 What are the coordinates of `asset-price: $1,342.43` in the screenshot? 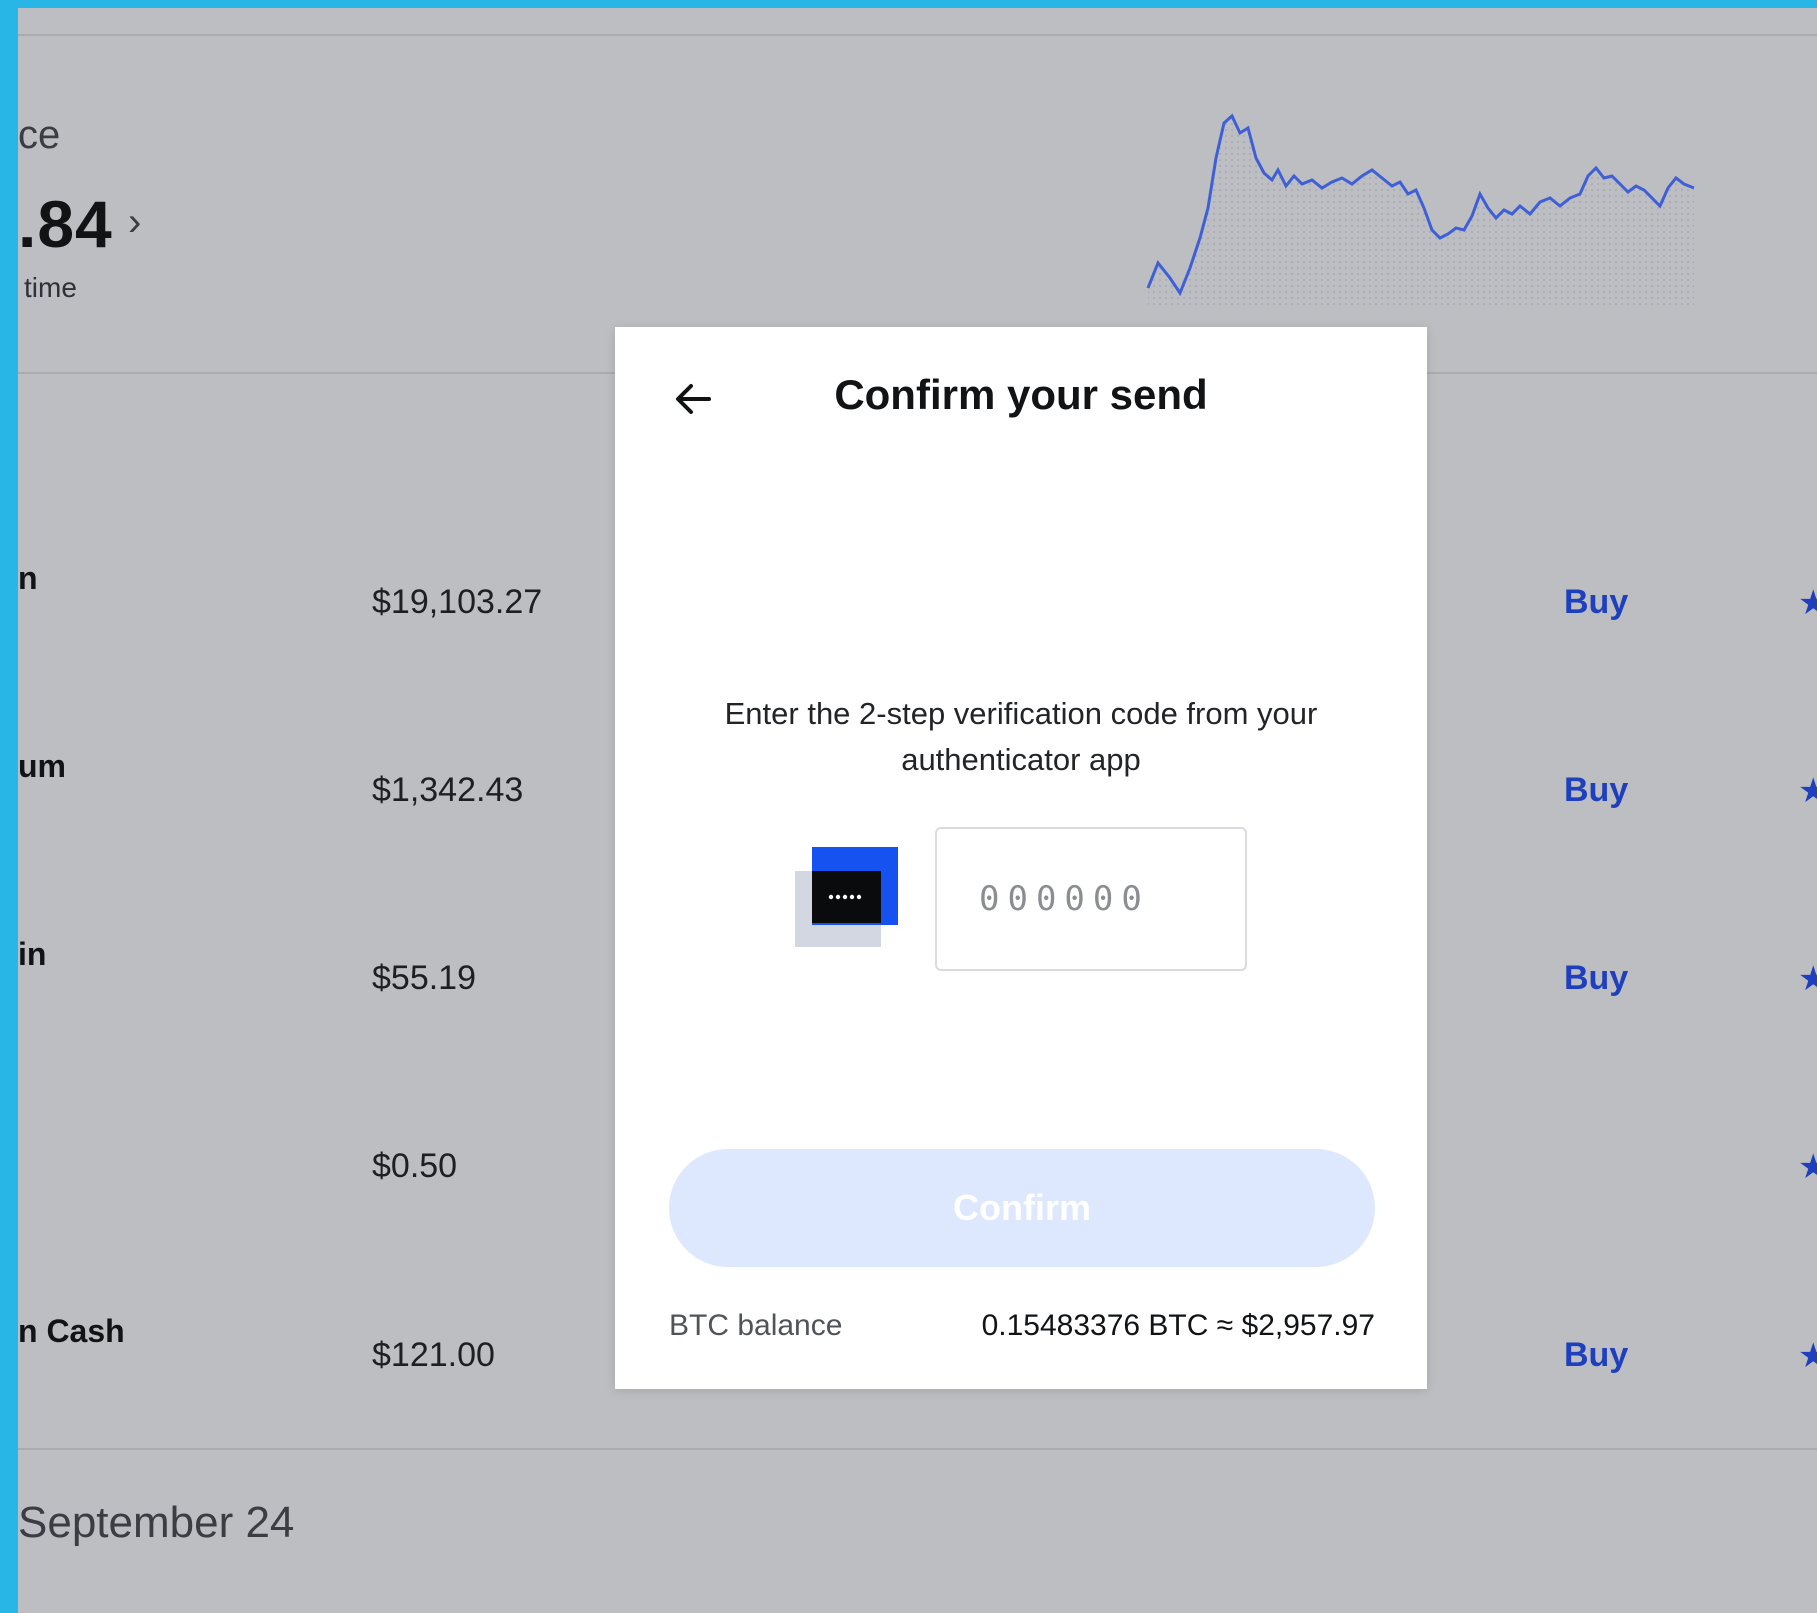 It's located at (448, 790).